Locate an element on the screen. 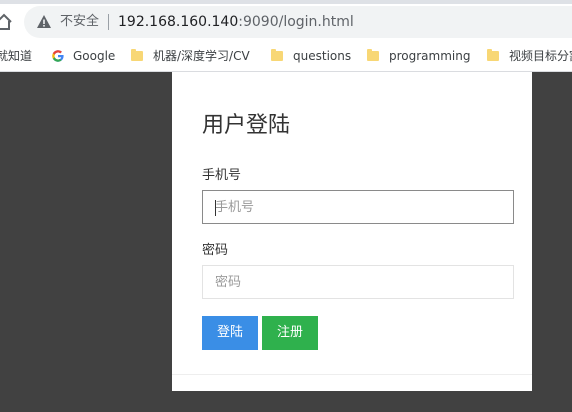  bookmark-label: questions is located at coordinates (322, 56).